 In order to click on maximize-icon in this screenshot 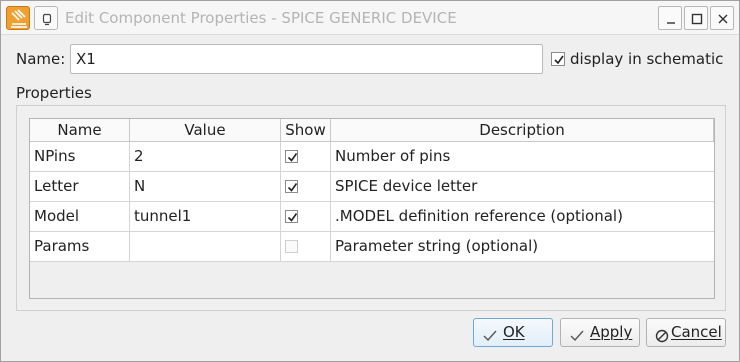, I will do `click(696, 18)`.